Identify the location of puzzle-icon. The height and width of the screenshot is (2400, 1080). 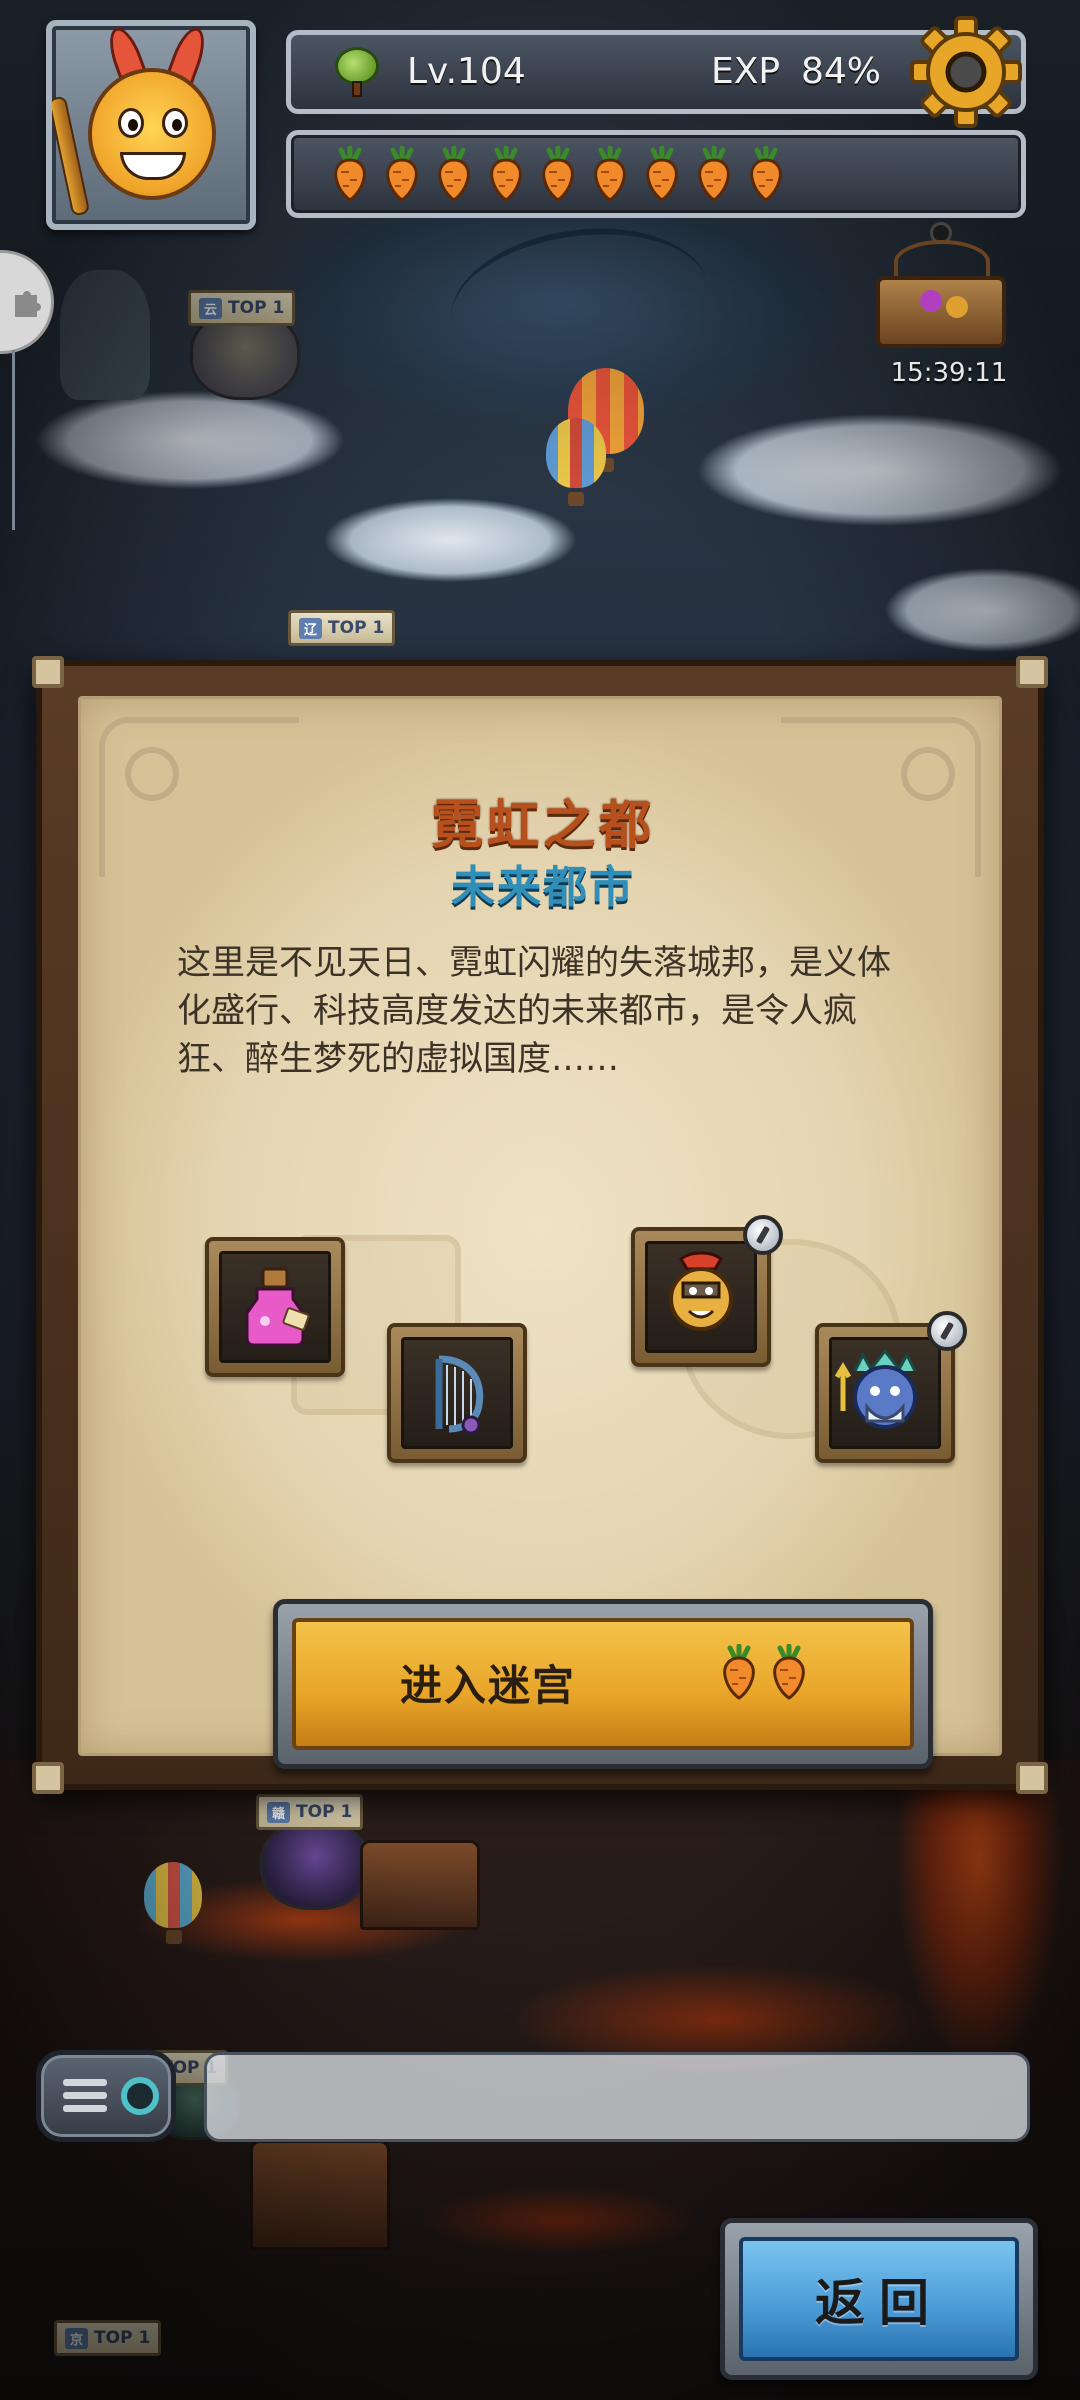
(27, 304).